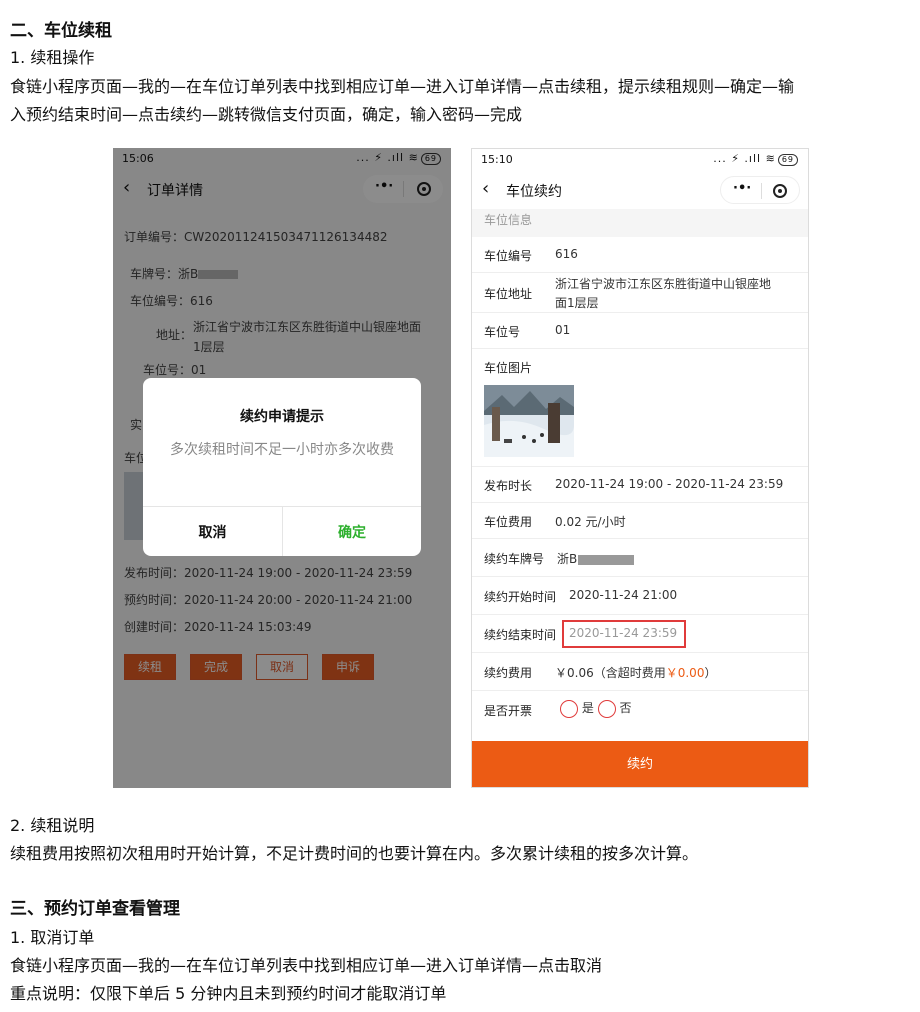  What do you see at coordinates (787, 160) in the screenshot?
I see `battery-icon: 69` at bounding box center [787, 160].